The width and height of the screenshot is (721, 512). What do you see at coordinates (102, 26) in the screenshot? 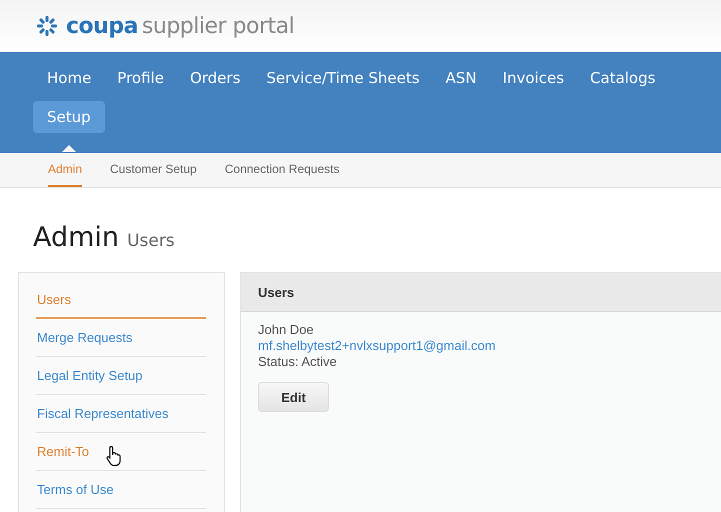
I see `brand-name: coupa` at bounding box center [102, 26].